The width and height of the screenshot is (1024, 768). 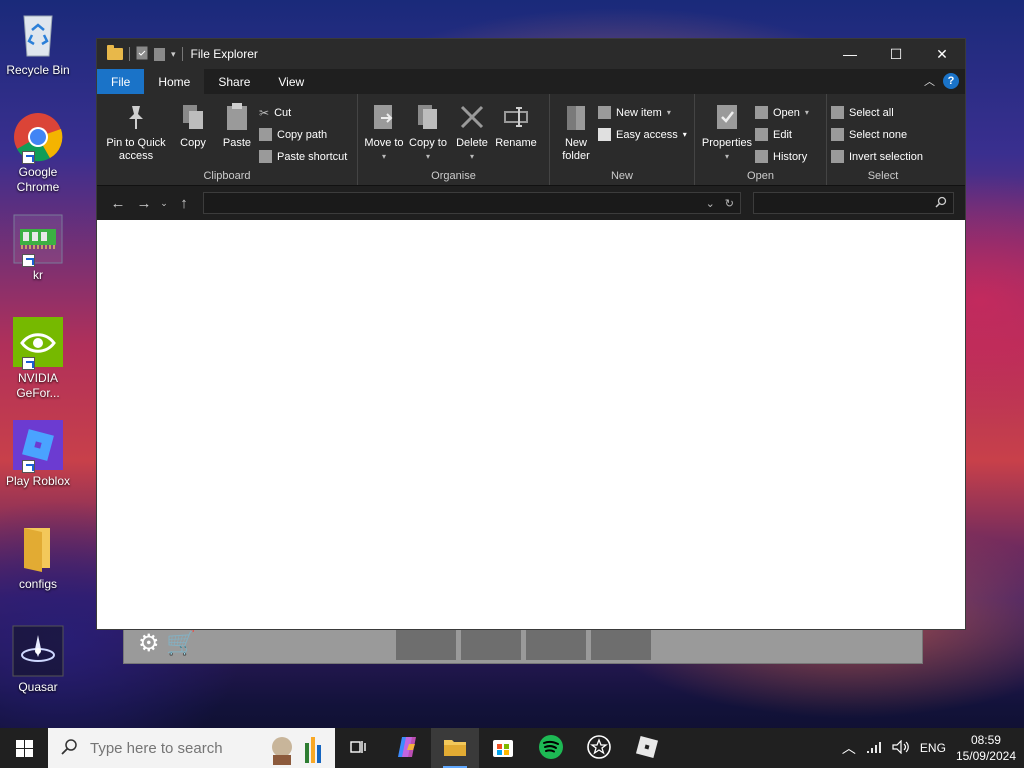 What do you see at coordinates (726, 156) in the screenshot?
I see `dropdown-caret-icon: ▾` at bounding box center [726, 156].